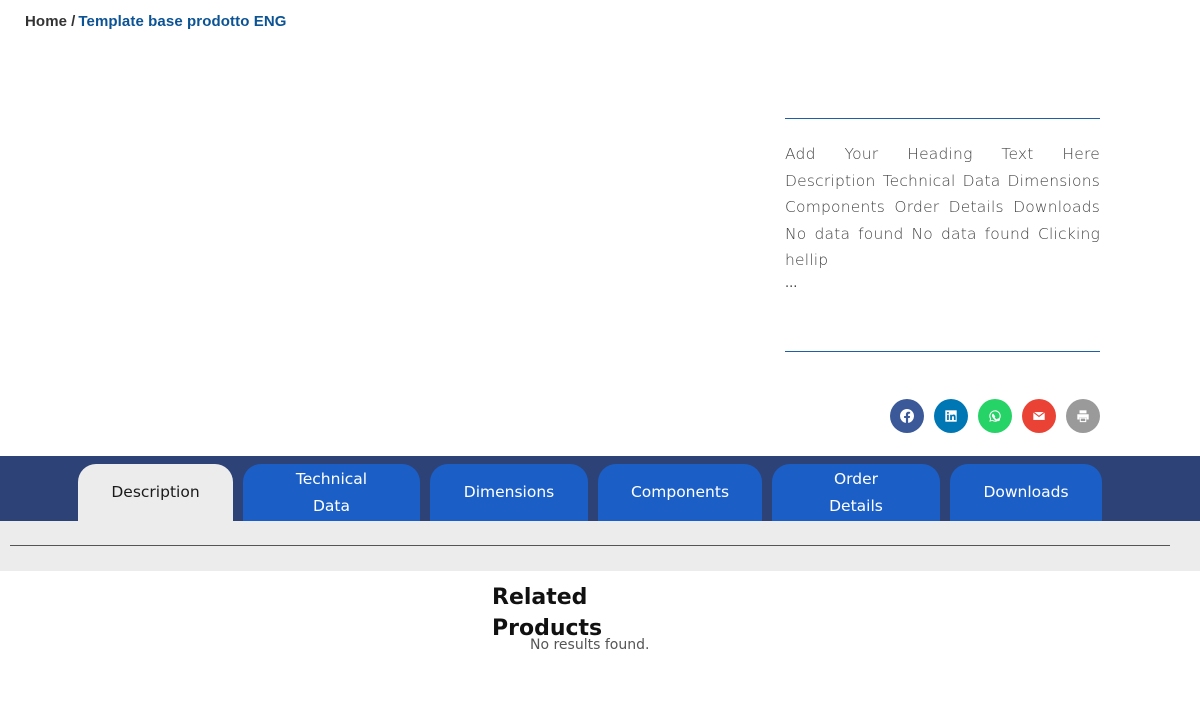  I want to click on breadcrumb: Home / Template base prodotto ENG, so click(156, 21).